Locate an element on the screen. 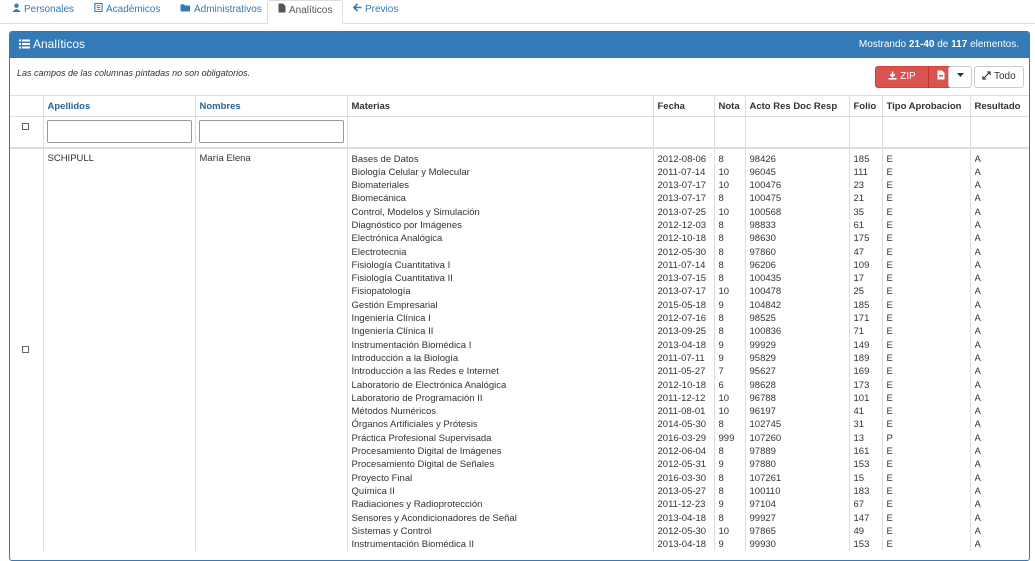 The width and height of the screenshot is (1035, 561). book-icon is located at coordinates (98, 7).